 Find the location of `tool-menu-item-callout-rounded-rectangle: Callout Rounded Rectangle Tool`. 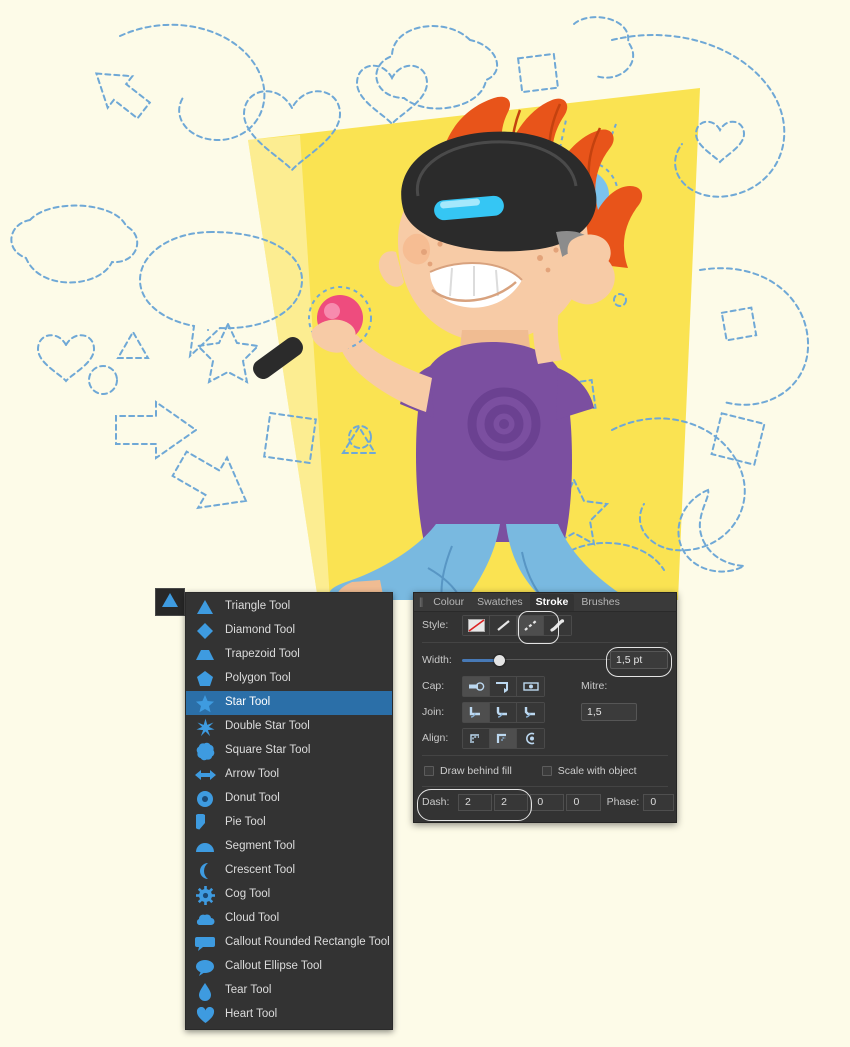

tool-menu-item-callout-rounded-rectangle: Callout Rounded Rectangle Tool is located at coordinates (289, 943).